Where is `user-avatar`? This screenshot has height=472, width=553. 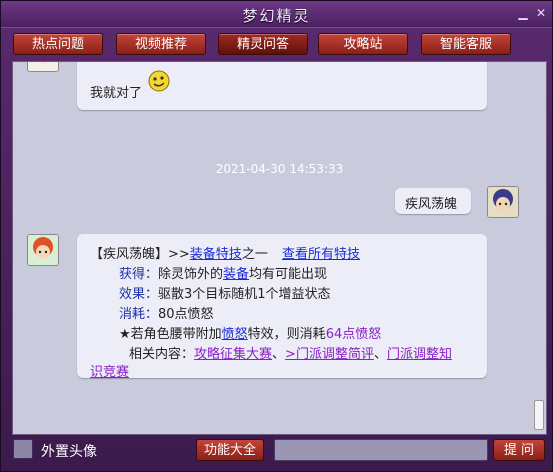 user-avatar is located at coordinates (503, 202).